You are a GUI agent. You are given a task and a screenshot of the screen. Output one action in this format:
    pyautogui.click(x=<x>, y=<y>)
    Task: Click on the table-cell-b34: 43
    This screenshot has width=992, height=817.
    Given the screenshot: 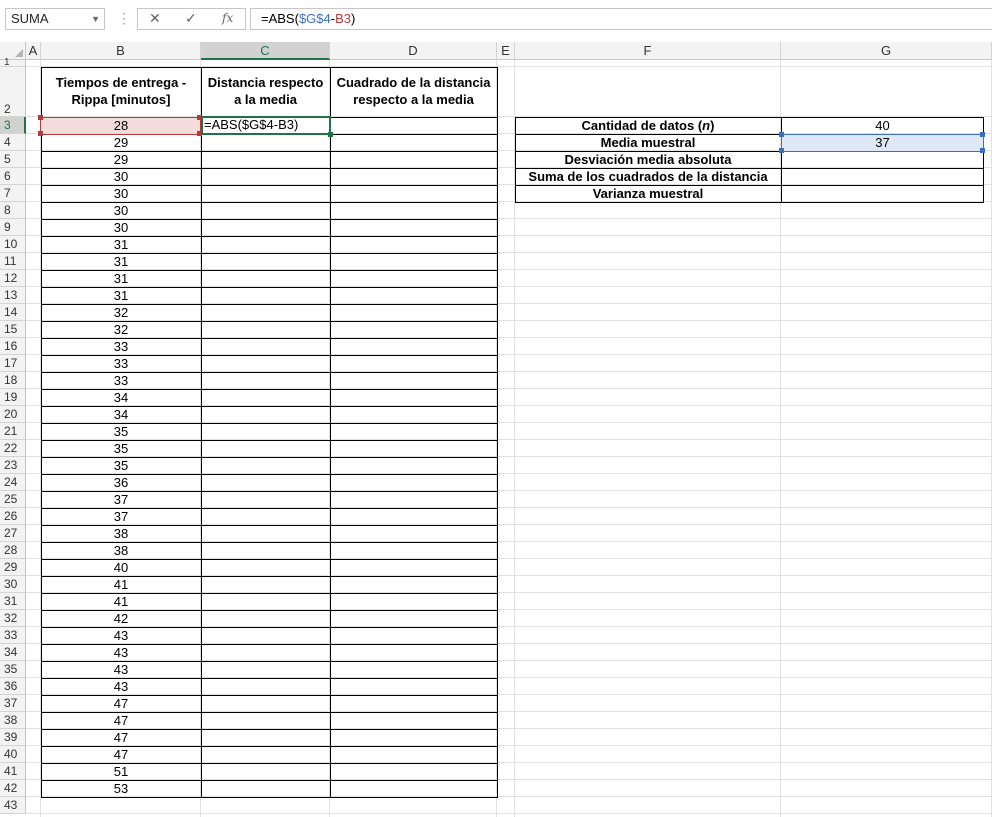 What is the action you would take?
    pyautogui.click(x=121, y=653)
    